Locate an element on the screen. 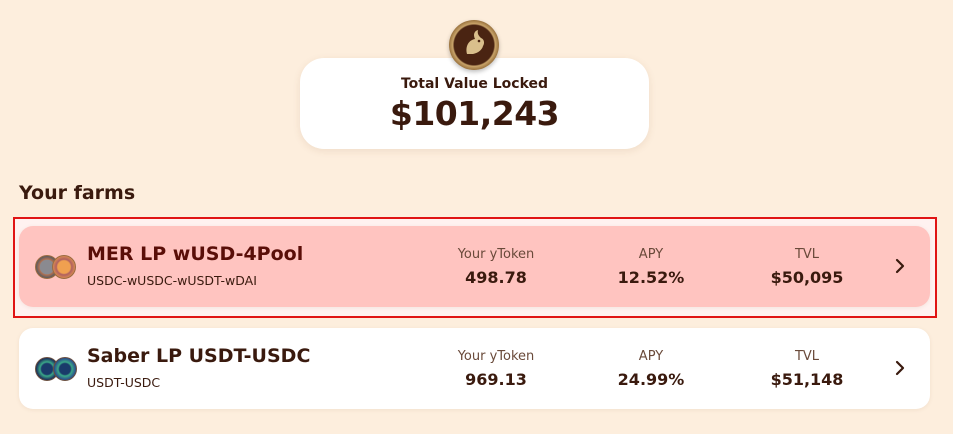  tvl-label: Total Value Locked is located at coordinates (474, 84).